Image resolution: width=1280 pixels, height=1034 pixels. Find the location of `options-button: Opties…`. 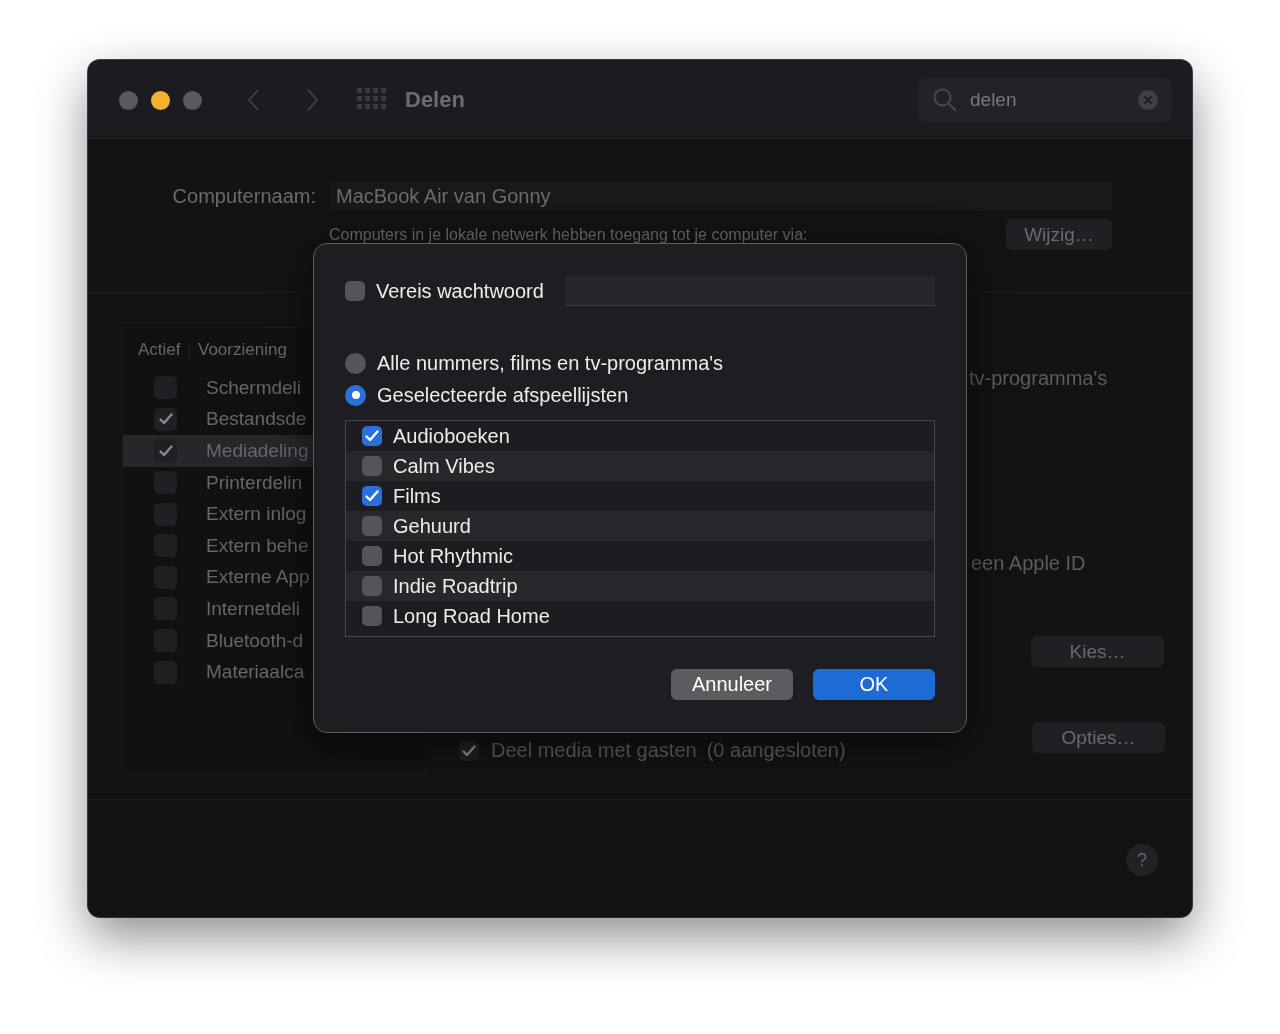

options-button: Opties… is located at coordinates (1098, 737).